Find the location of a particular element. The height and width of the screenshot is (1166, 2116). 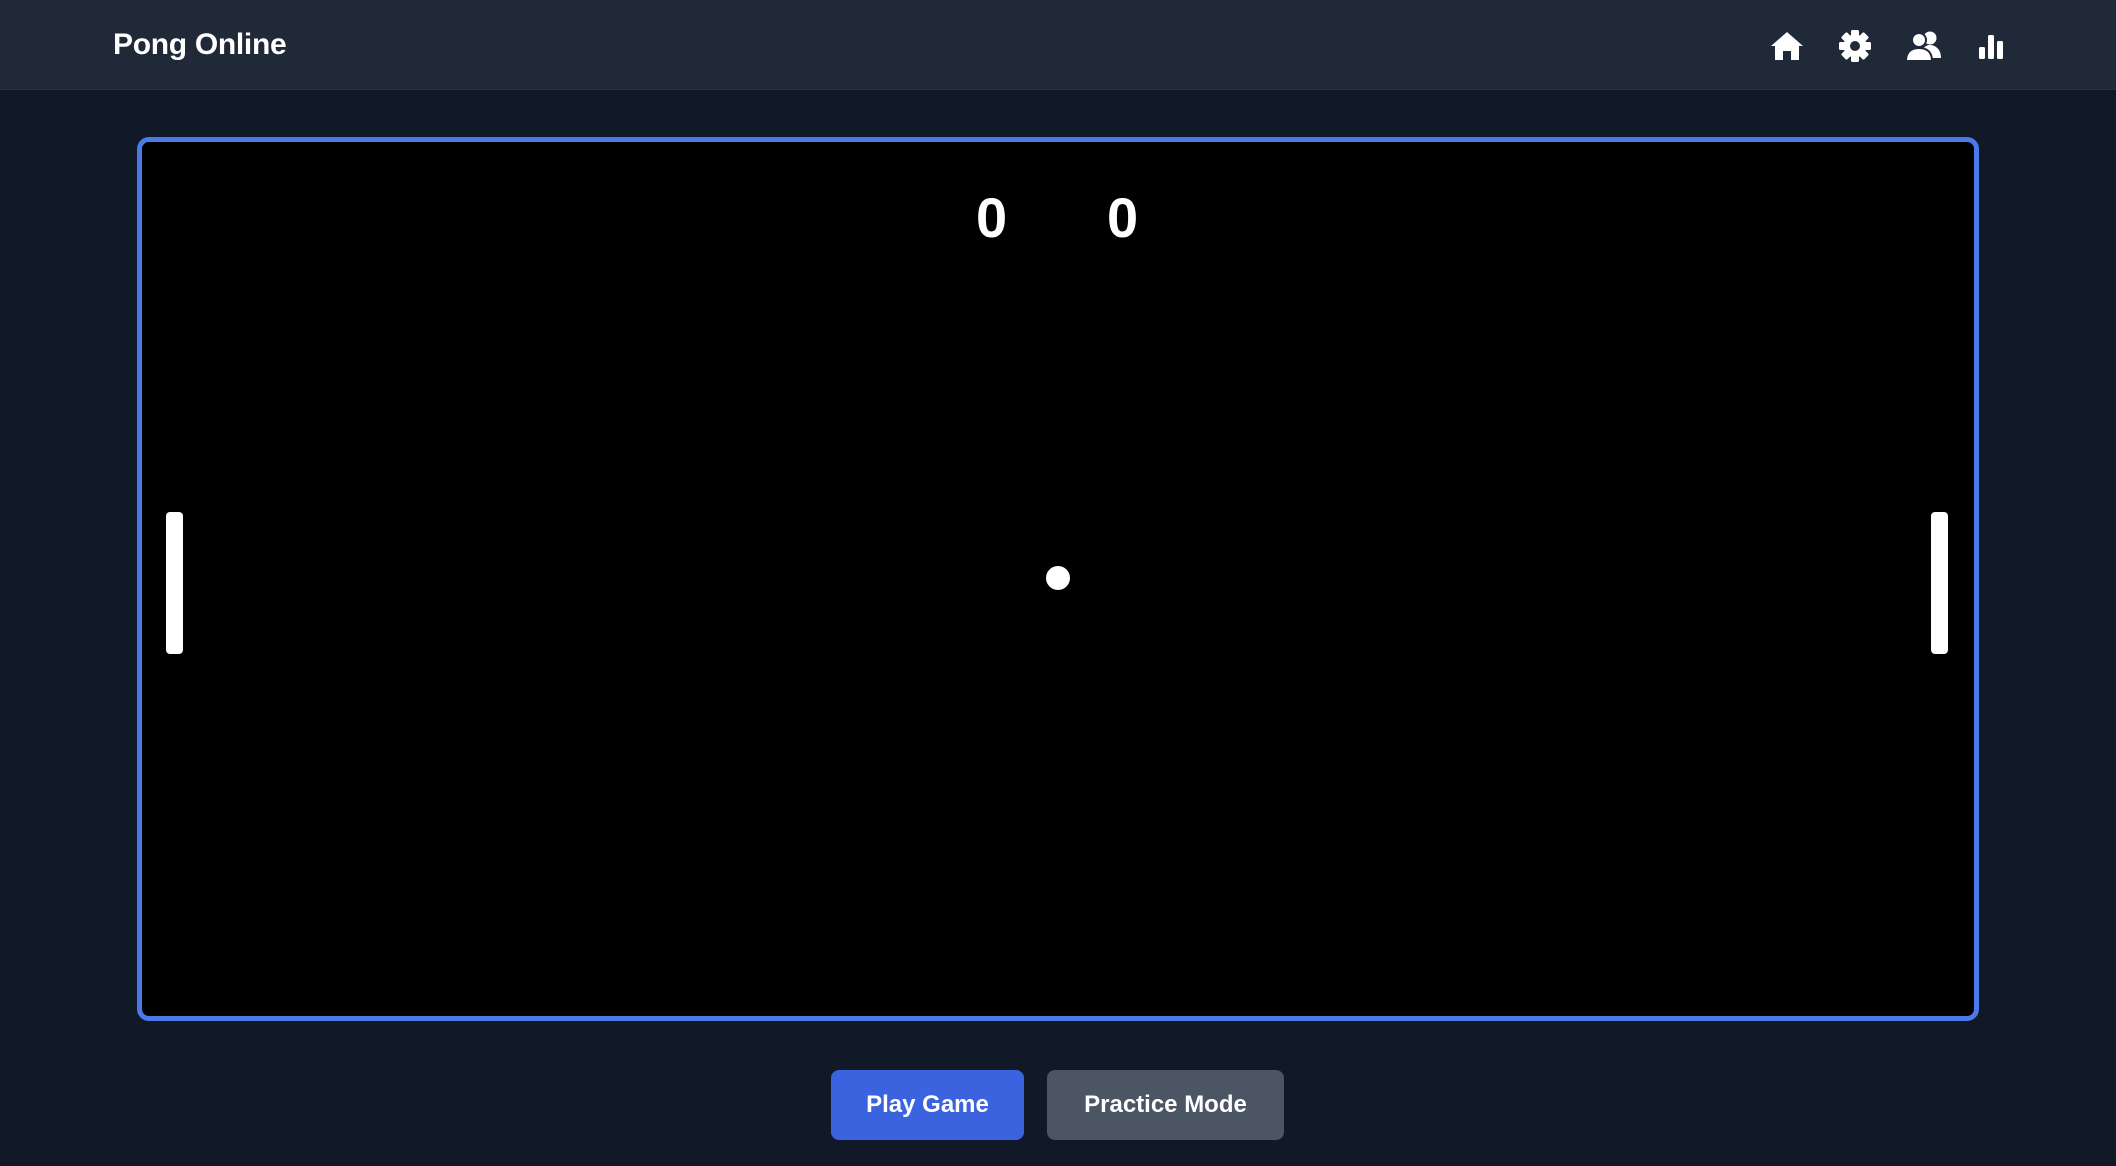

users-icon is located at coordinates (1924, 46).